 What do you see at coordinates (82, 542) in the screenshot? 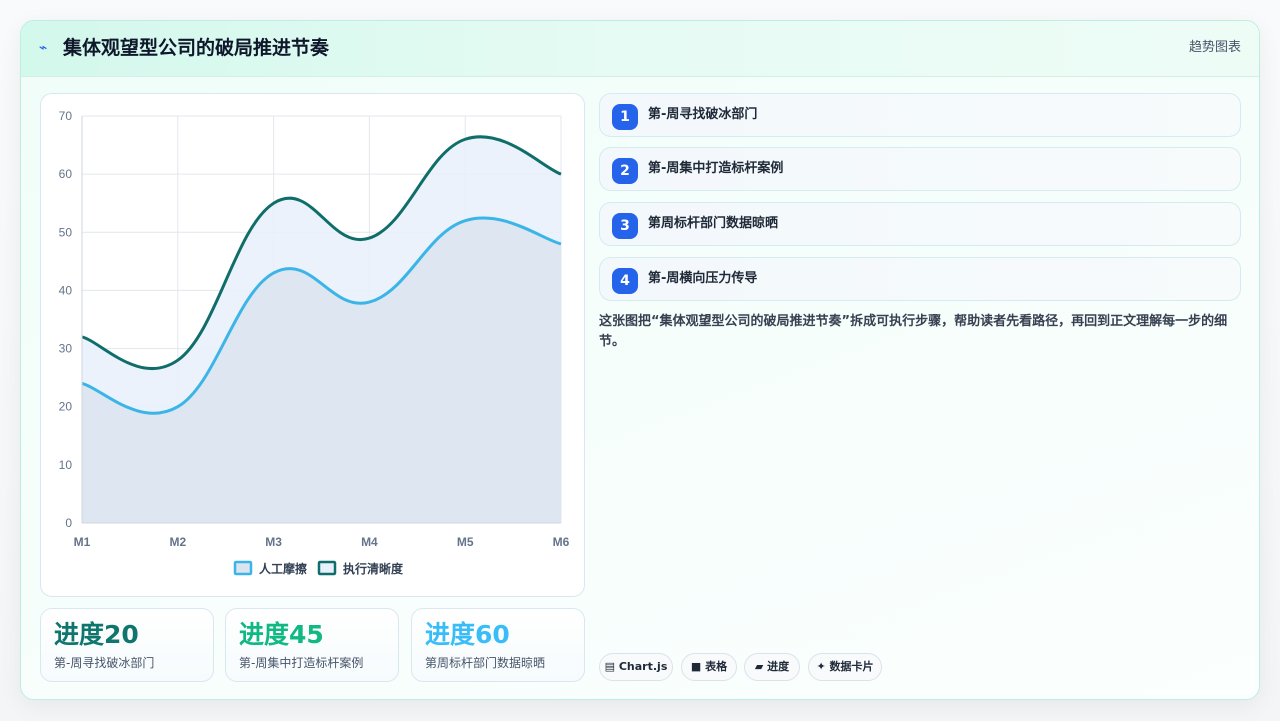
I see `x-tick-label: M1` at bounding box center [82, 542].